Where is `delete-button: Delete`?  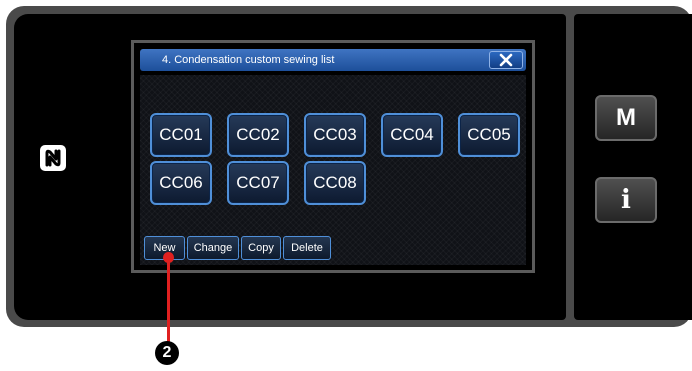
delete-button: Delete is located at coordinates (307, 248).